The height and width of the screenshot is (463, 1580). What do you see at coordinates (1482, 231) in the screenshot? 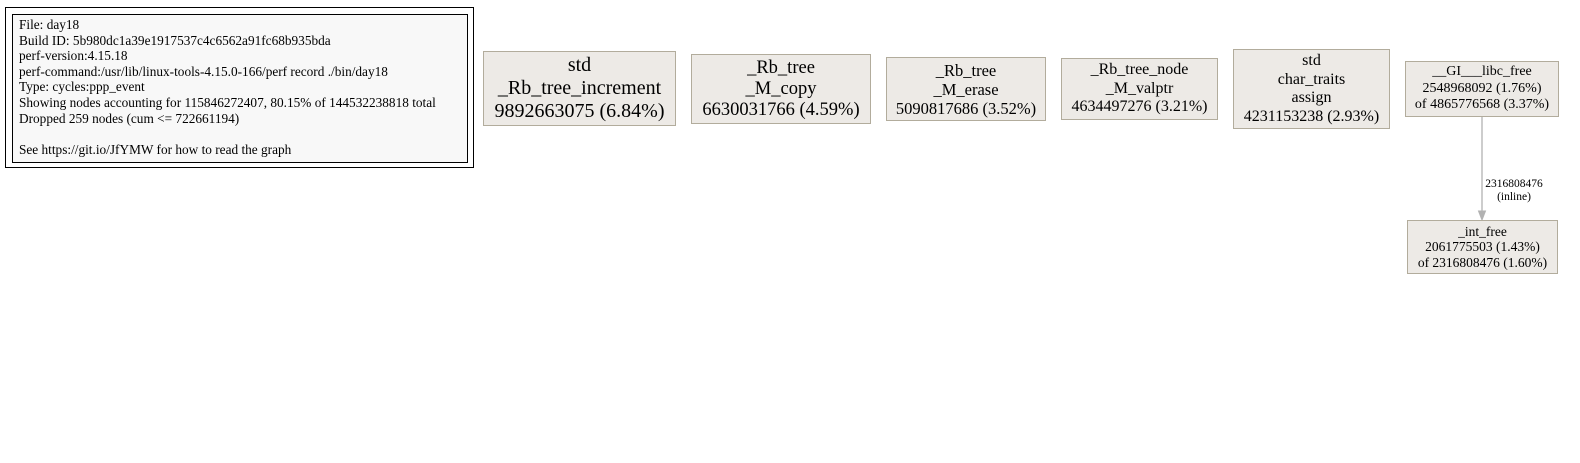
I see `node-label: _int_free` at bounding box center [1482, 231].